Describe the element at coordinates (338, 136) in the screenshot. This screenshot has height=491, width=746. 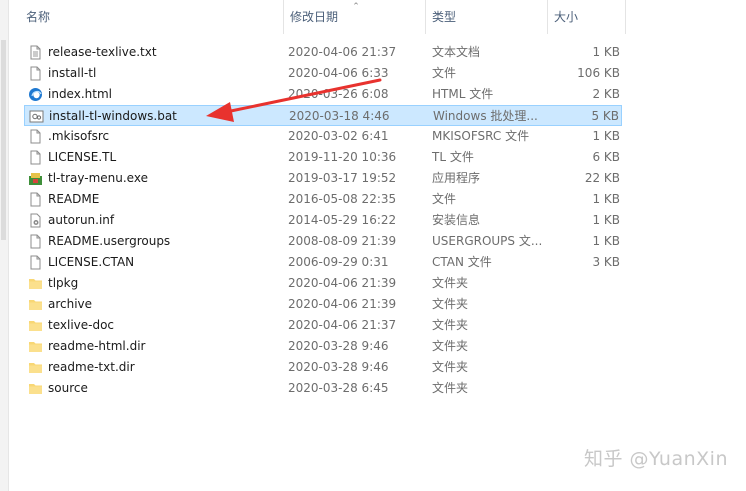
I see `file-date: 2020-03-02 6:41` at that location.